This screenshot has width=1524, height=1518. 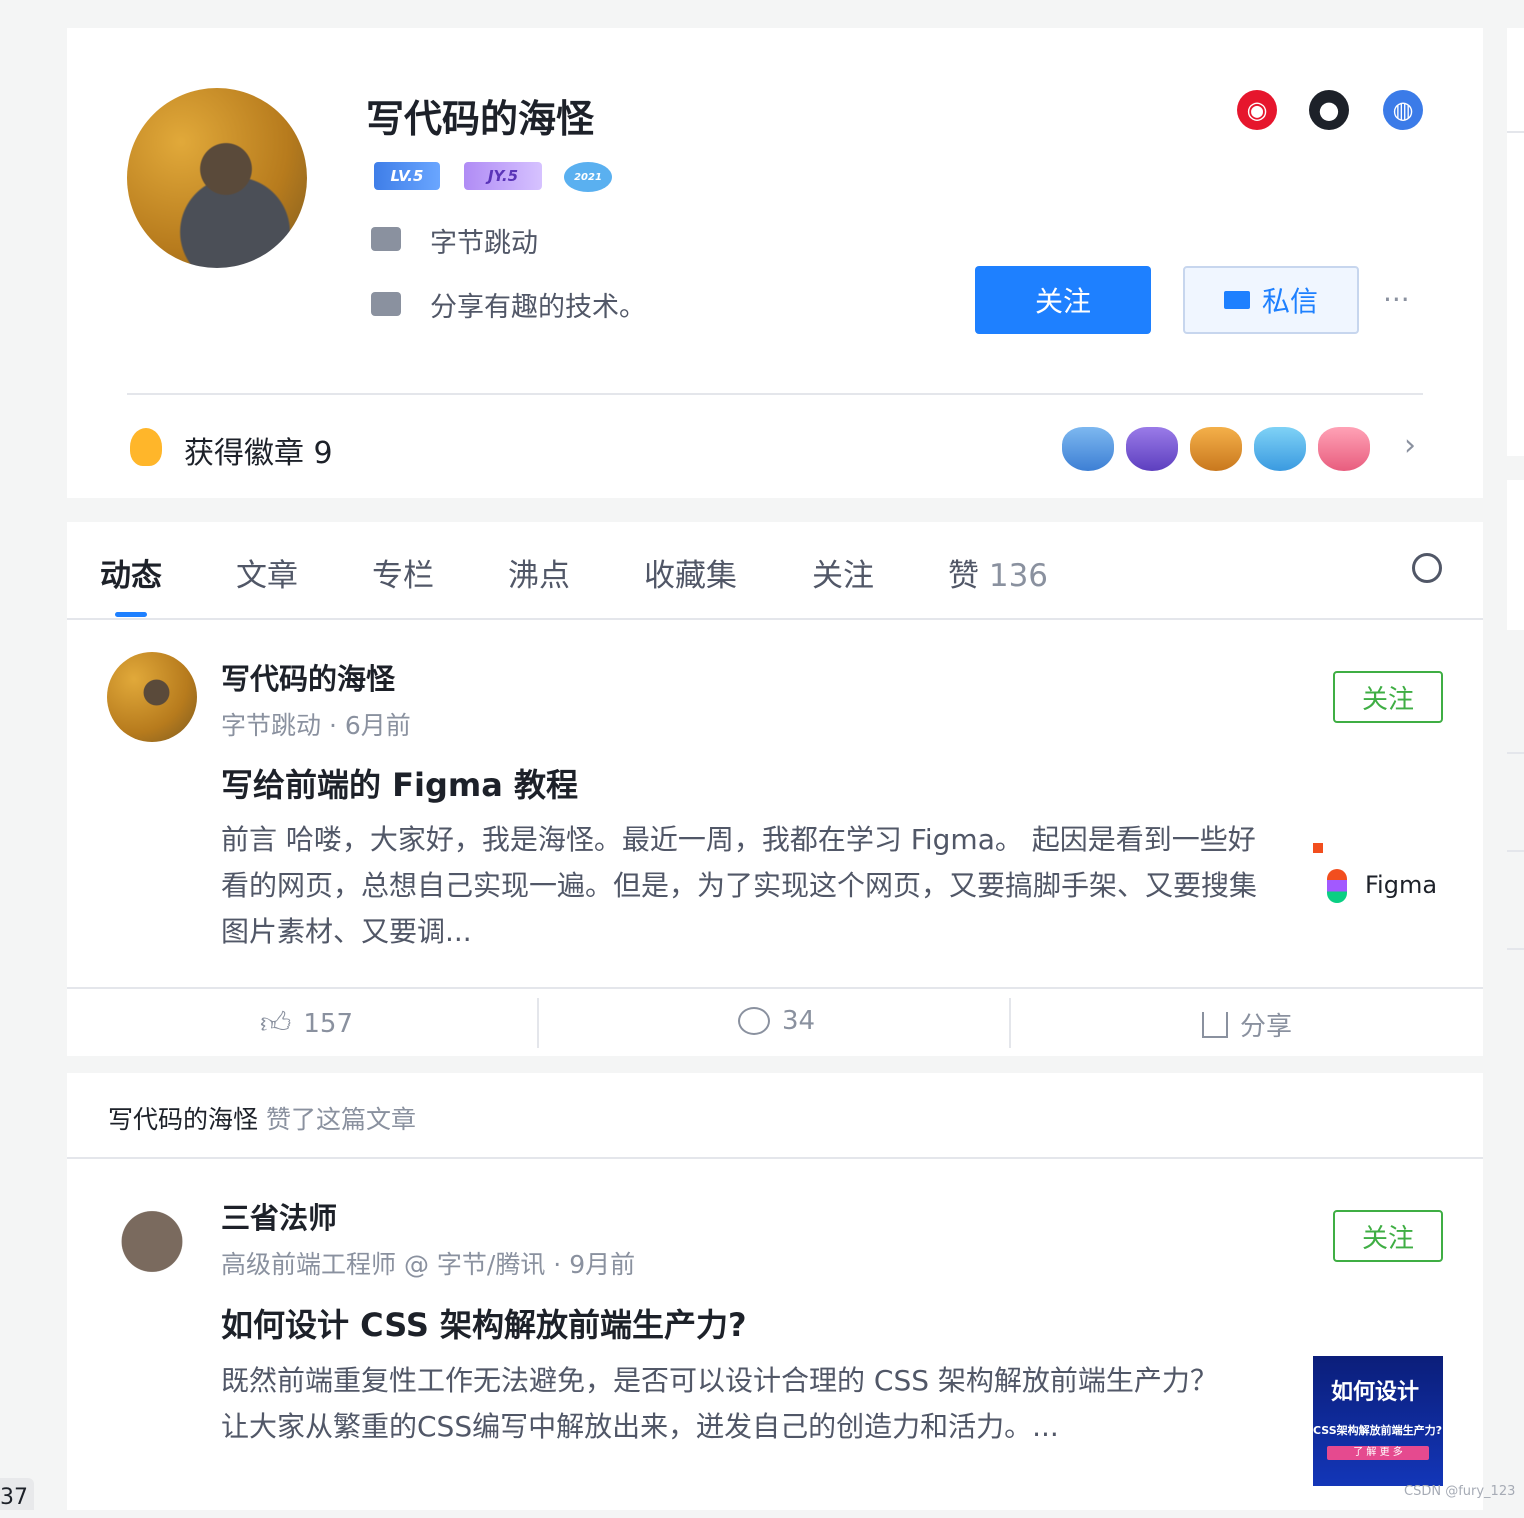 What do you see at coordinates (399, 783) in the screenshot?
I see `post-title: 写给前端的 Figma 教程` at bounding box center [399, 783].